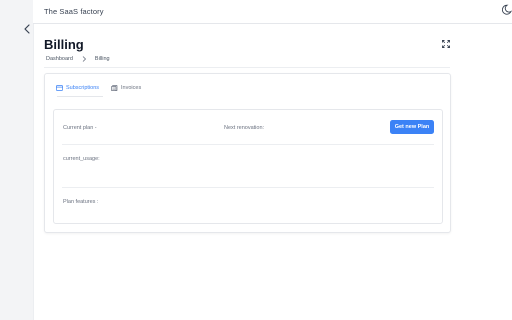  Describe the element at coordinates (81, 159) in the screenshot. I see `current-usage-label: current_usage:` at that location.